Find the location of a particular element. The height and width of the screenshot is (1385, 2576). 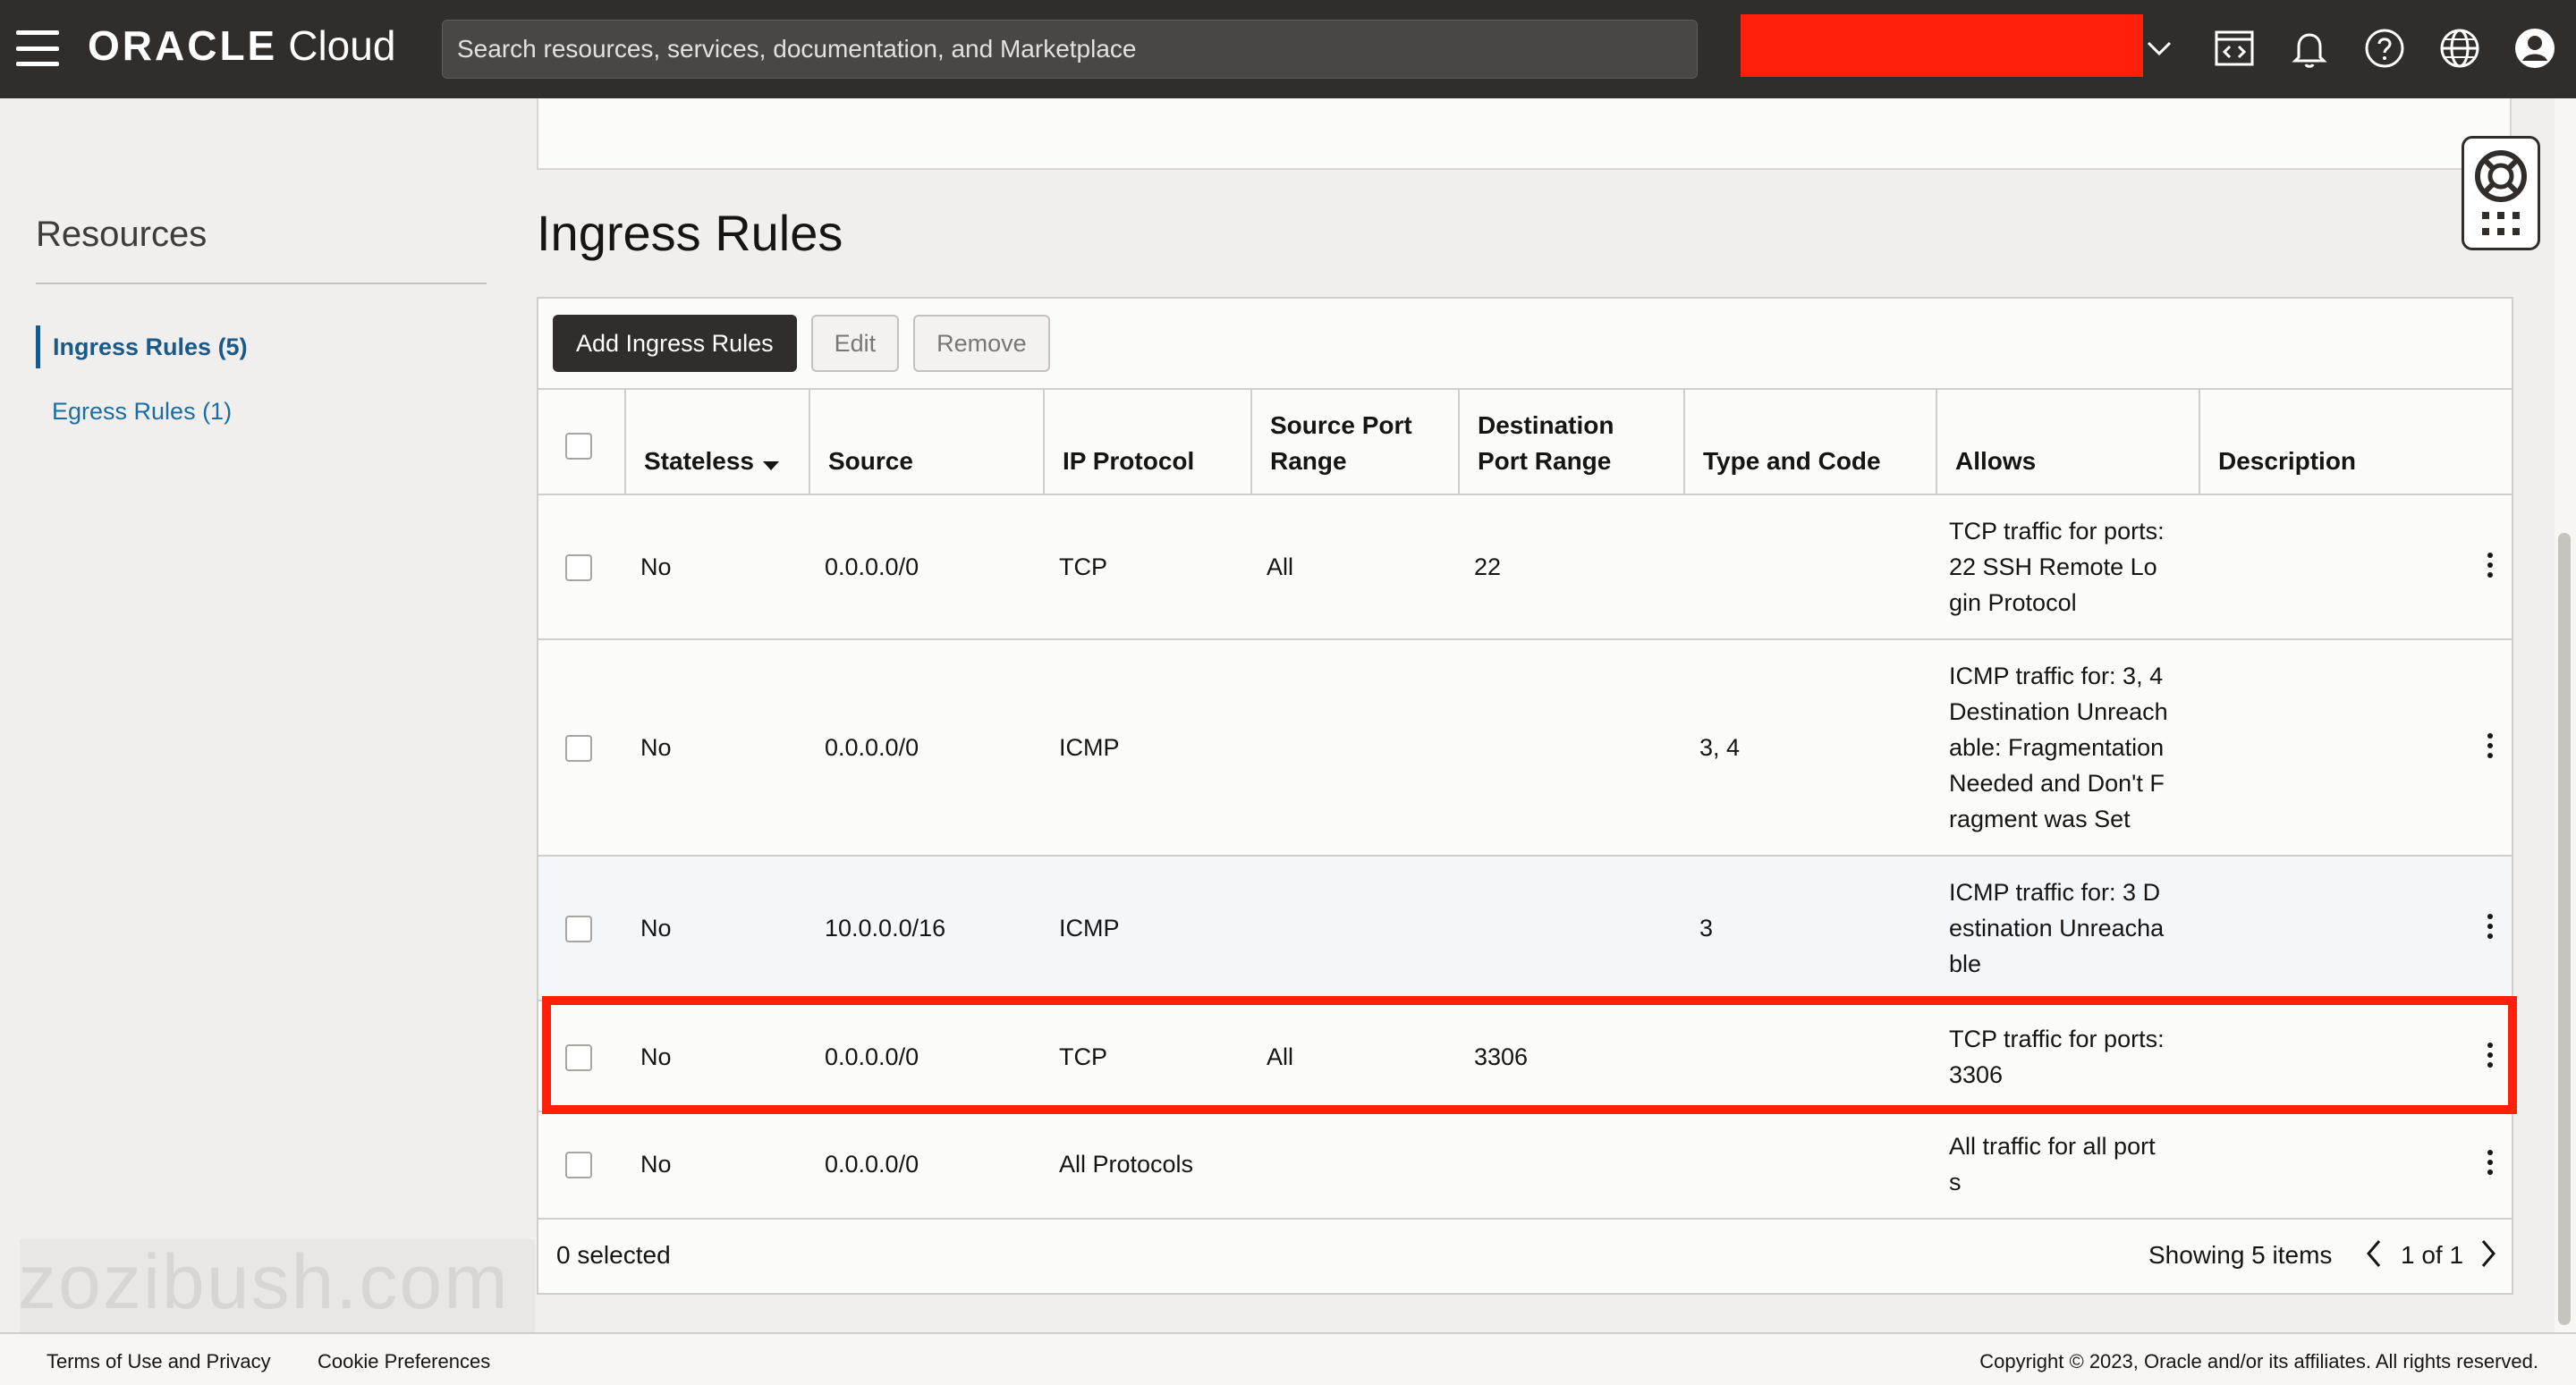

select-all-checkbox is located at coordinates (578, 446).